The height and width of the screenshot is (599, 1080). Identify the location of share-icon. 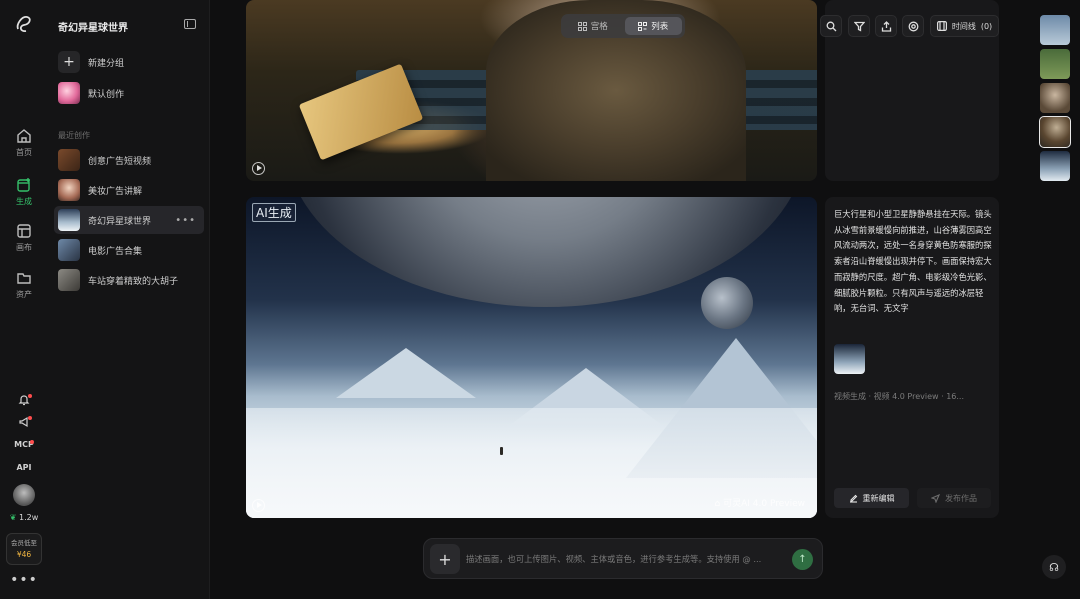
(886, 26).